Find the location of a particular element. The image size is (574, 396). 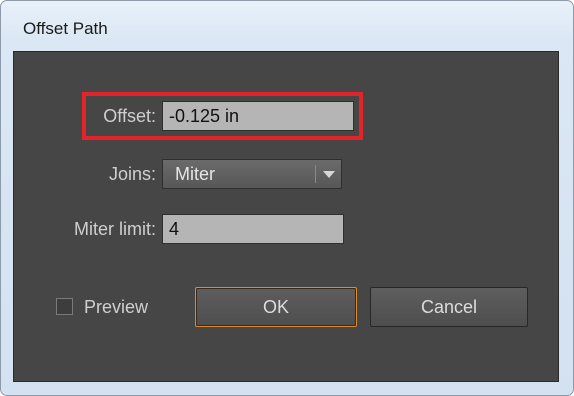

miter-limit-label: Miter limit: is located at coordinates (115, 229).